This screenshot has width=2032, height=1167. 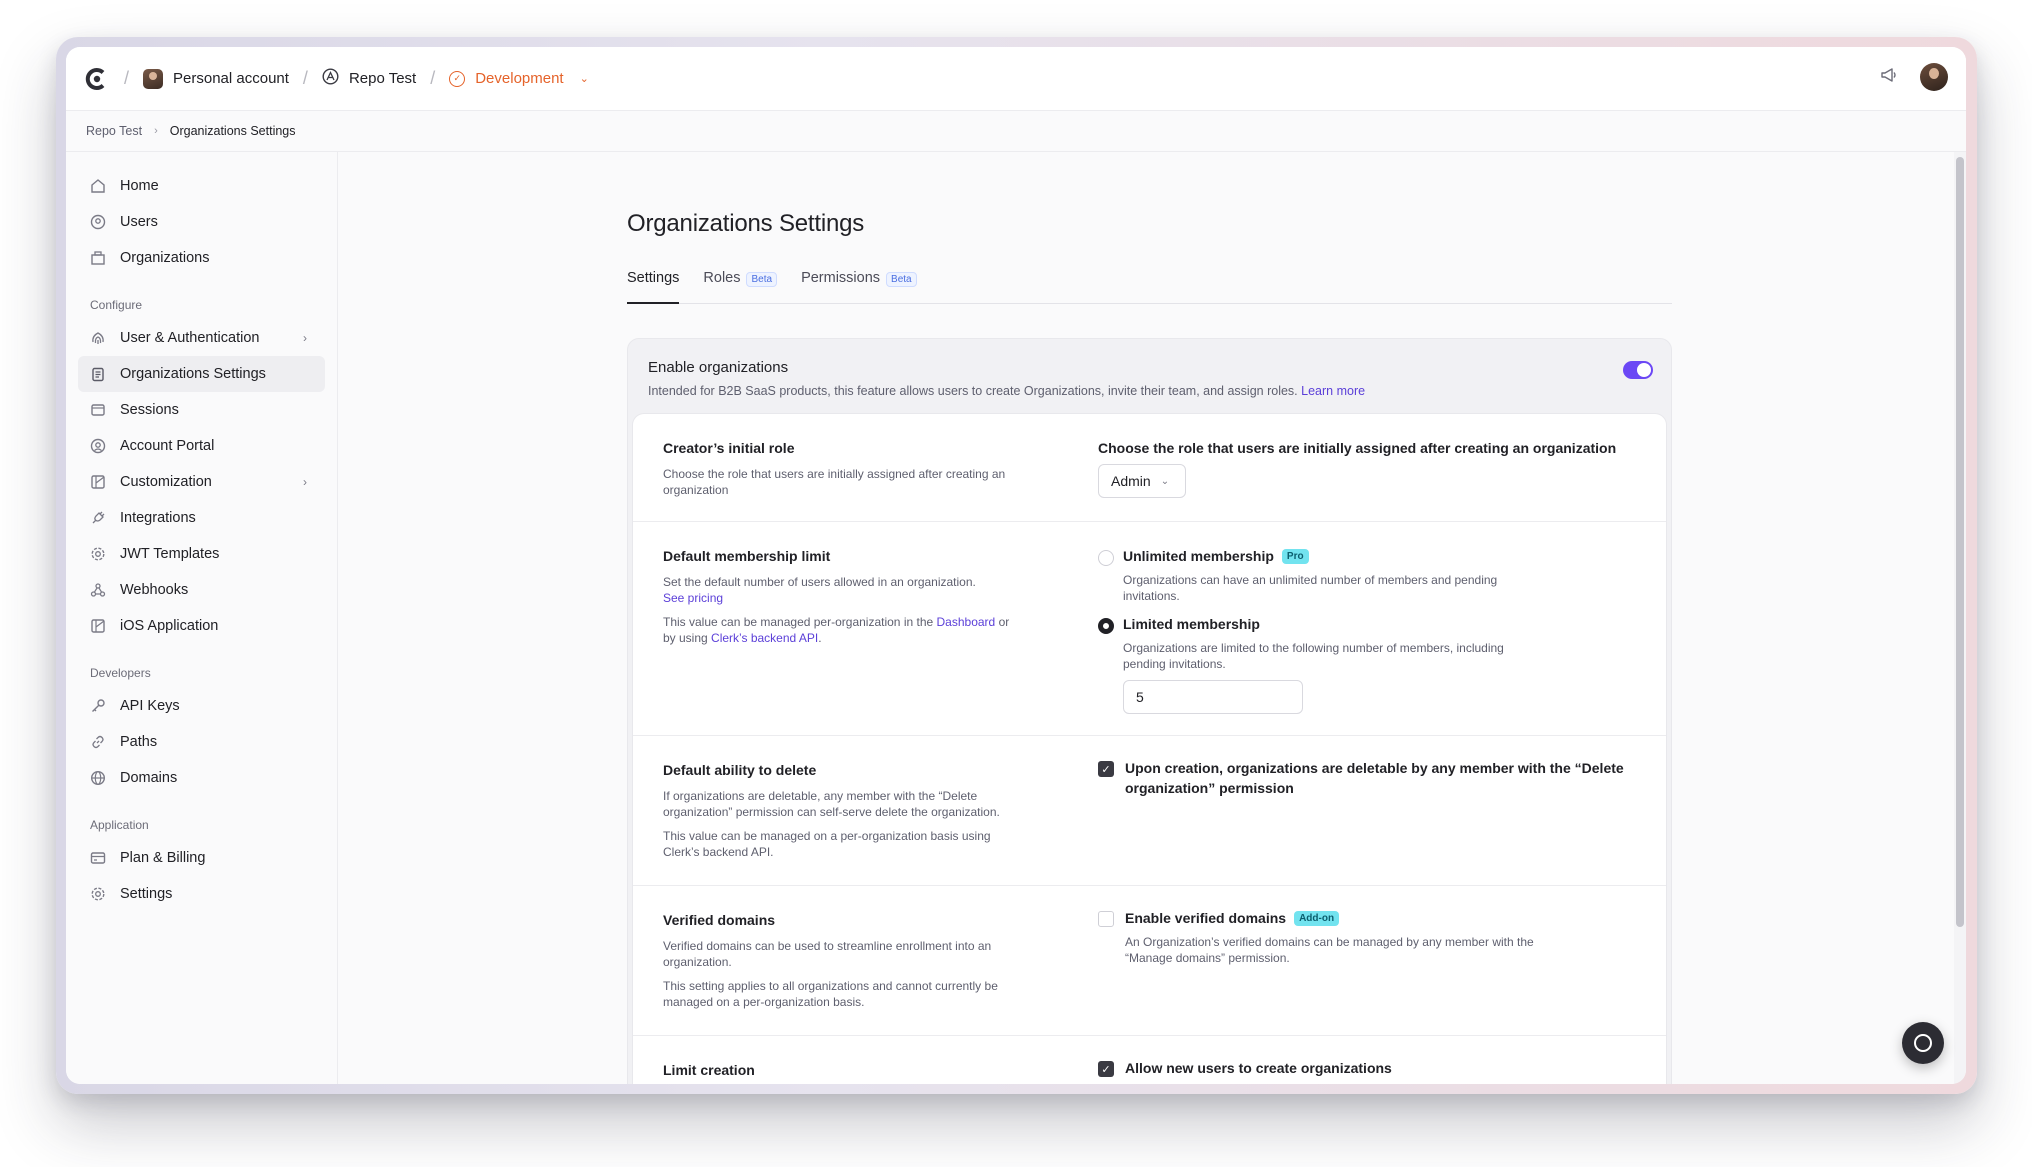 I want to click on role-select: Admin ⌄, so click(x=1142, y=481).